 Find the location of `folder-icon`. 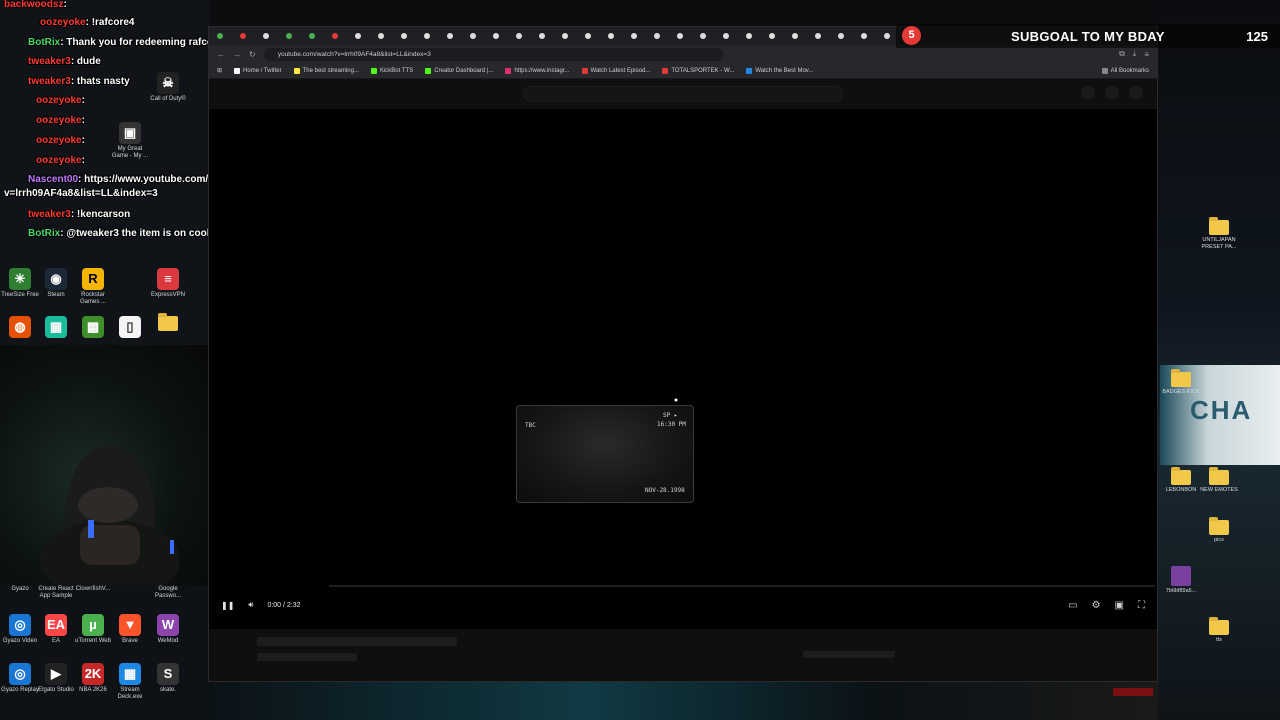

folder-icon is located at coordinates (1181, 476).